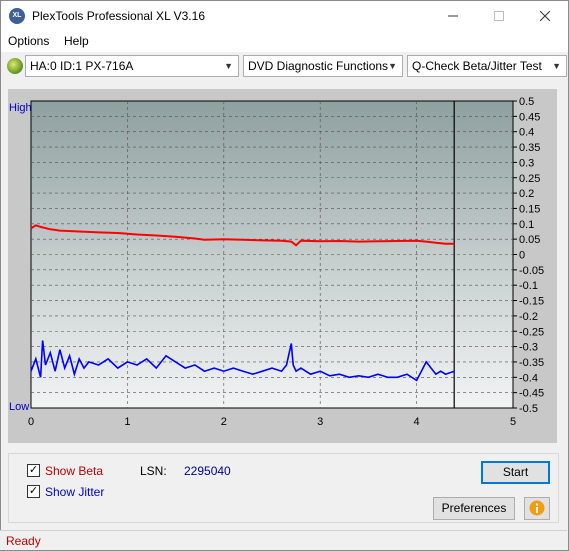 The height and width of the screenshot is (551, 569). Describe the element at coordinates (531, 363) in the screenshot. I see `y-tick-label: -0.35` at that location.